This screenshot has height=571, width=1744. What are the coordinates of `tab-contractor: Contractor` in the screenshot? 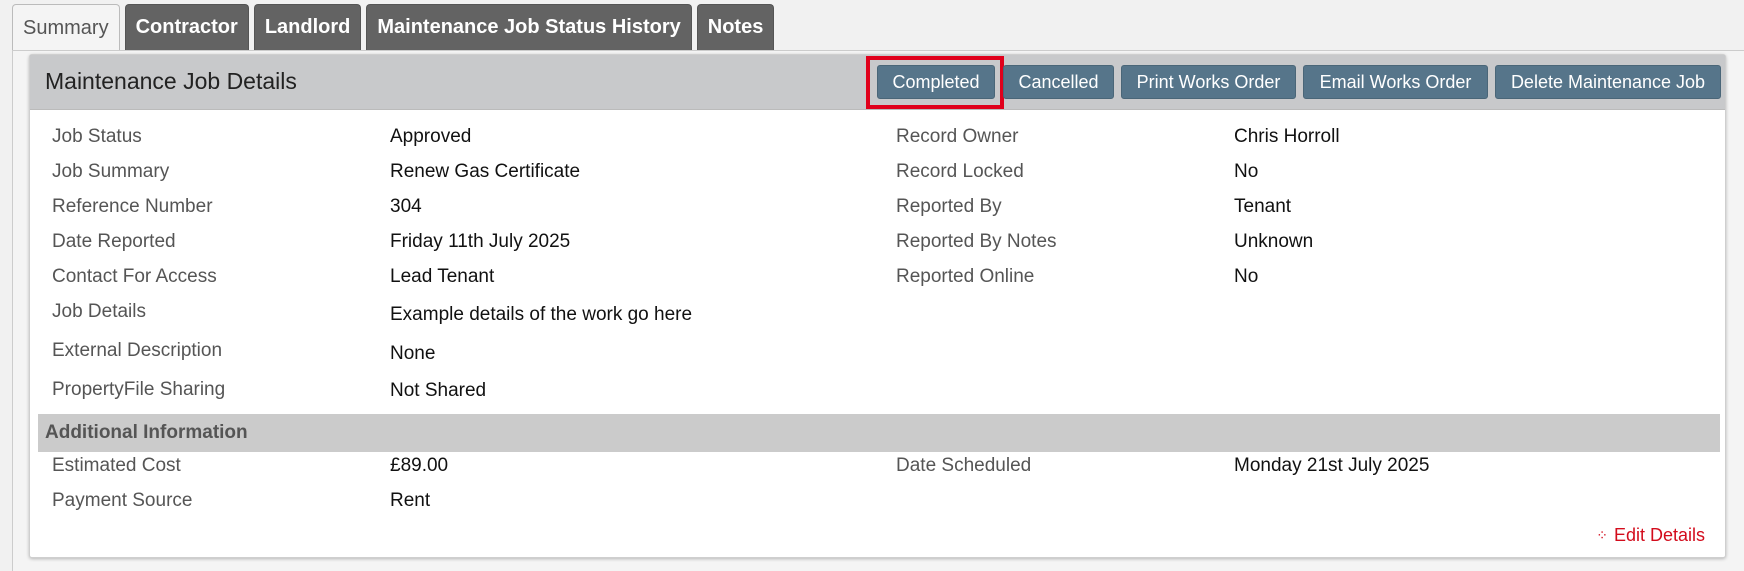 It's located at (186, 27).